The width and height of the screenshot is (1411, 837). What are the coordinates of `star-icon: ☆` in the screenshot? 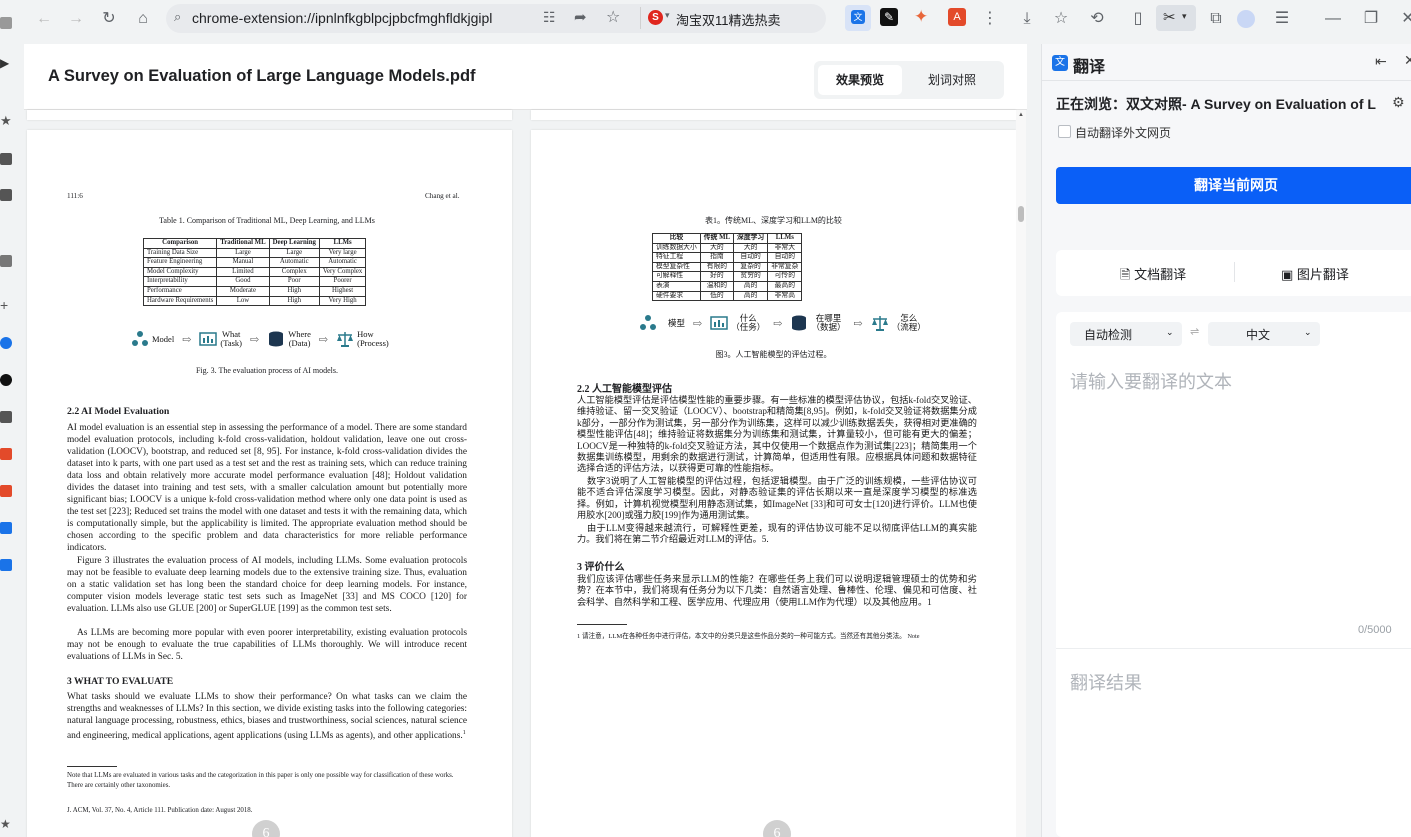 It's located at (613, 17).